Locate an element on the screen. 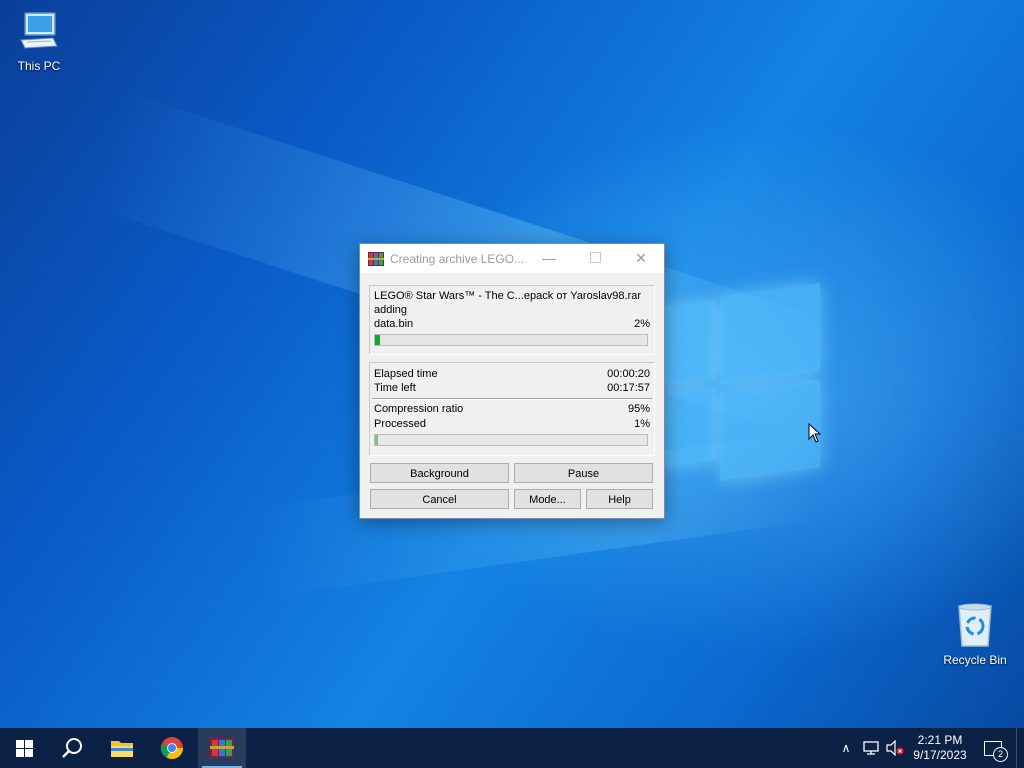 This screenshot has width=1024, height=768. action-center-button: 2 is located at coordinates (993, 748).